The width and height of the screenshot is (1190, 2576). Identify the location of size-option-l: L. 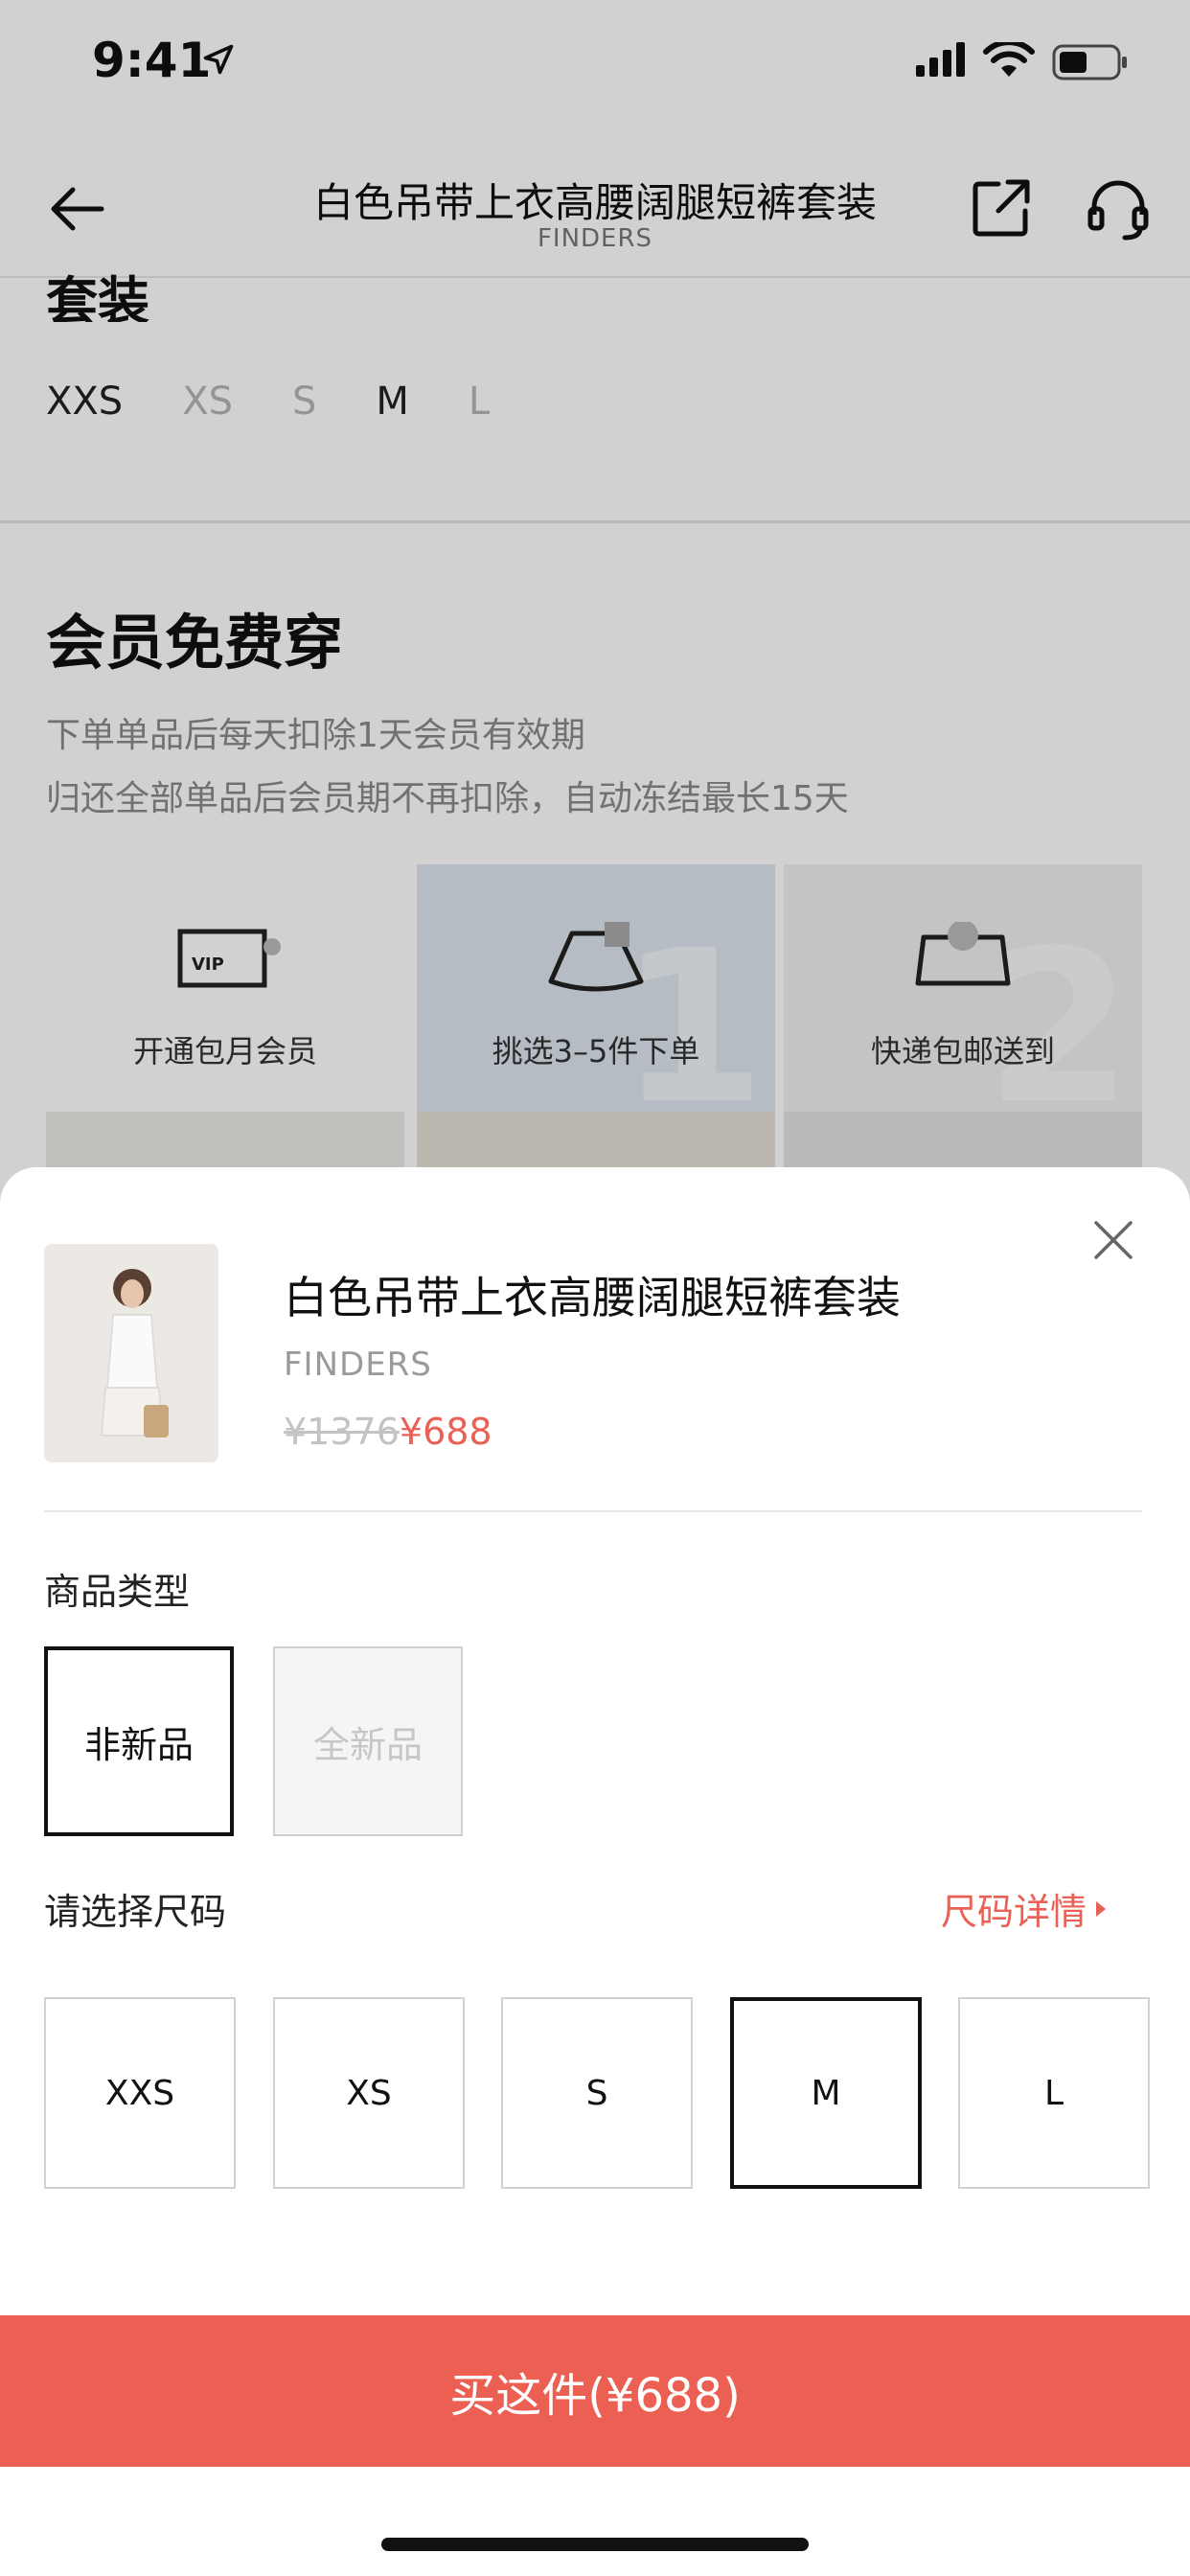
(1054, 2093).